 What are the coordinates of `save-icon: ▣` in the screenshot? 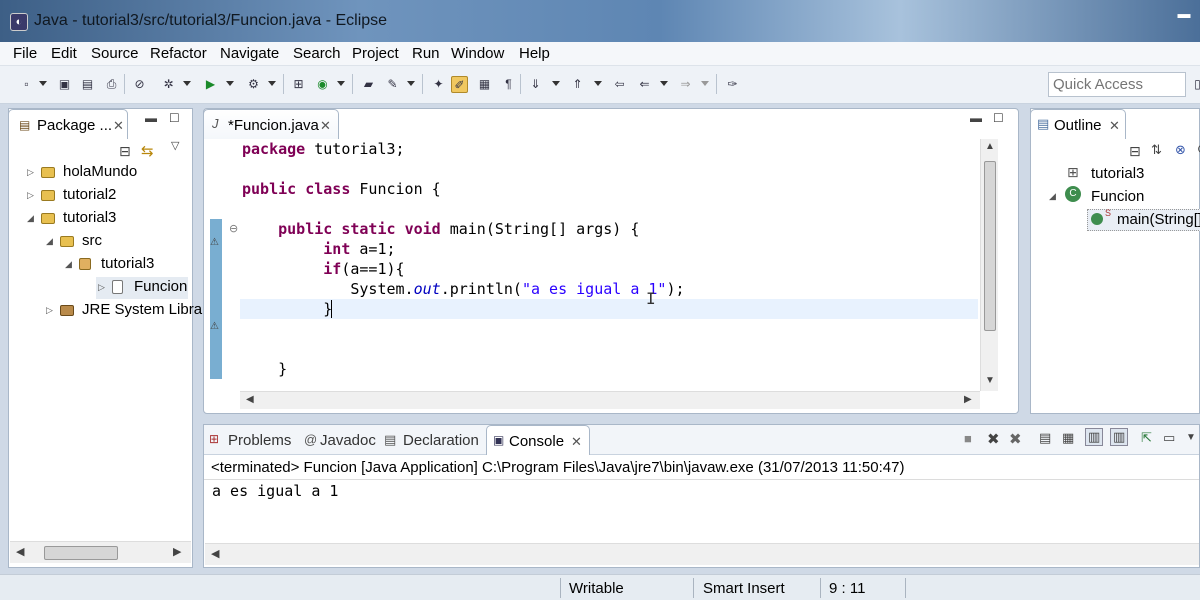 It's located at (64, 84).